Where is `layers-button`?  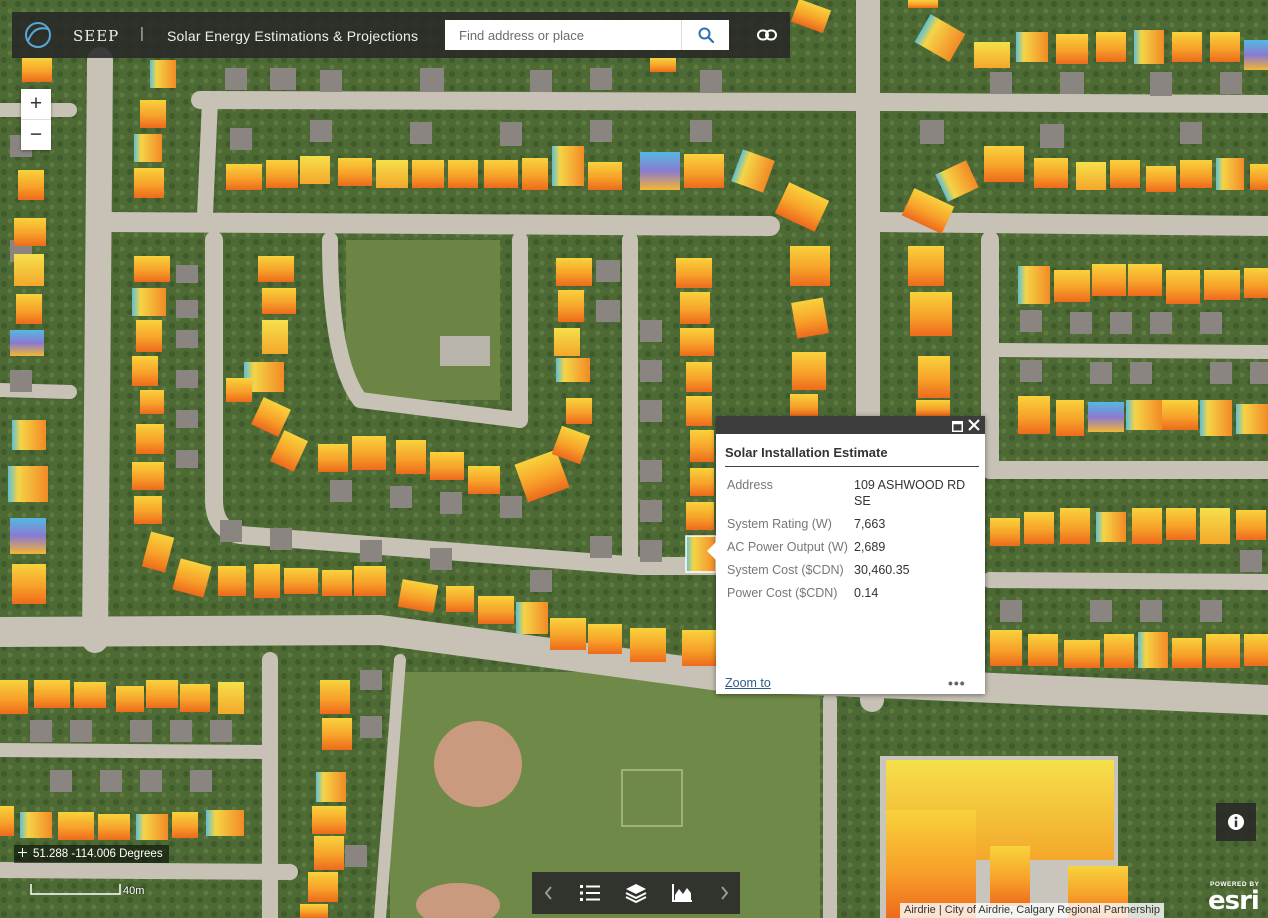 layers-button is located at coordinates (636, 893).